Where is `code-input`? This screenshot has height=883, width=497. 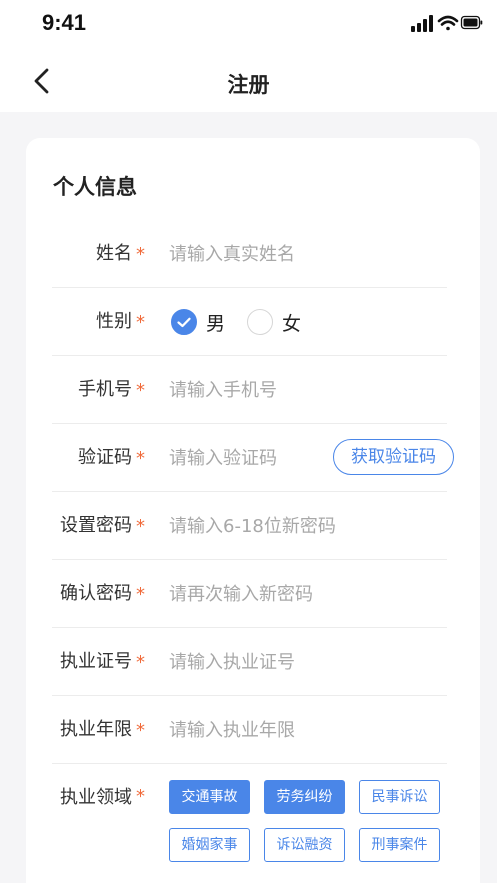 code-input is located at coordinates (244, 458).